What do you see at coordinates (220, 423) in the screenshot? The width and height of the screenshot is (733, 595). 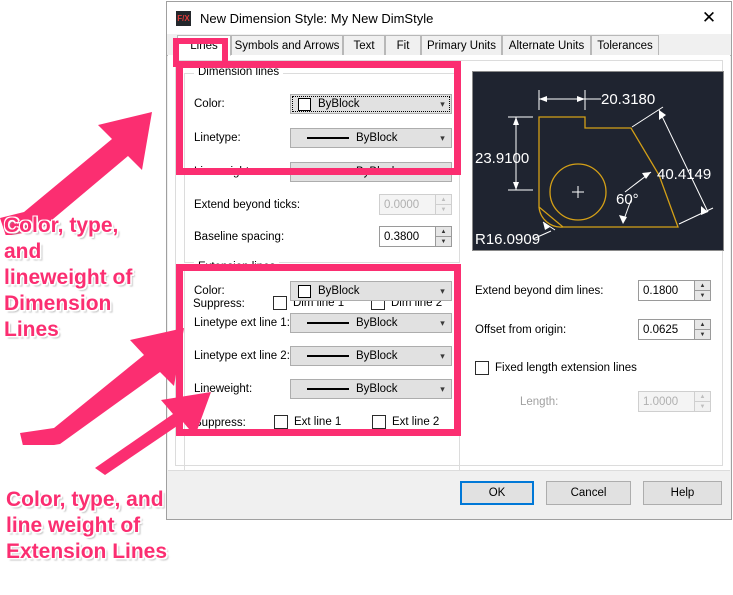 I see `extension-suppress-label: Suppress:` at bounding box center [220, 423].